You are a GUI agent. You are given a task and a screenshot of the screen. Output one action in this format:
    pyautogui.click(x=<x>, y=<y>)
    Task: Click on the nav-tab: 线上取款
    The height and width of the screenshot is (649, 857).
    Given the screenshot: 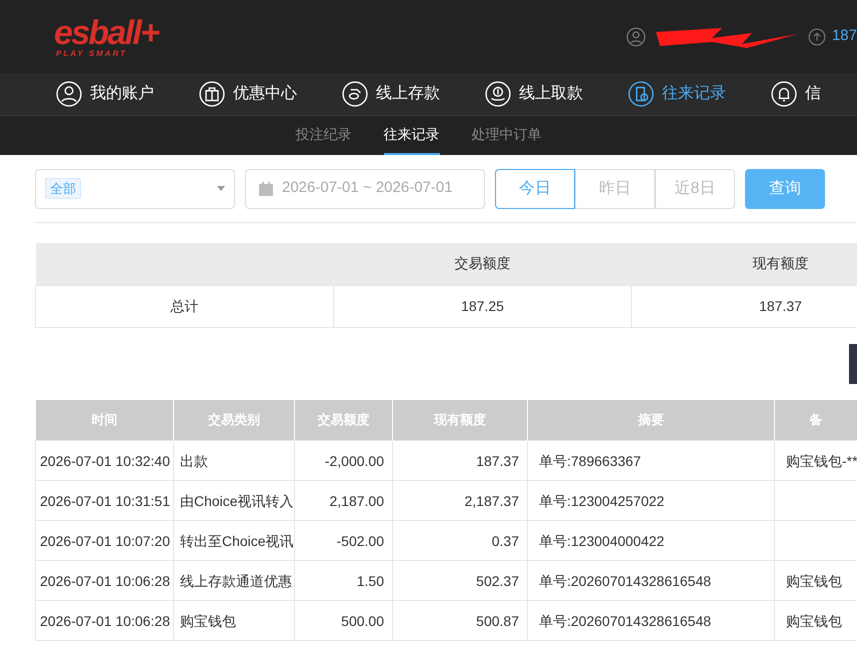 What is the action you would take?
    pyautogui.click(x=556, y=94)
    